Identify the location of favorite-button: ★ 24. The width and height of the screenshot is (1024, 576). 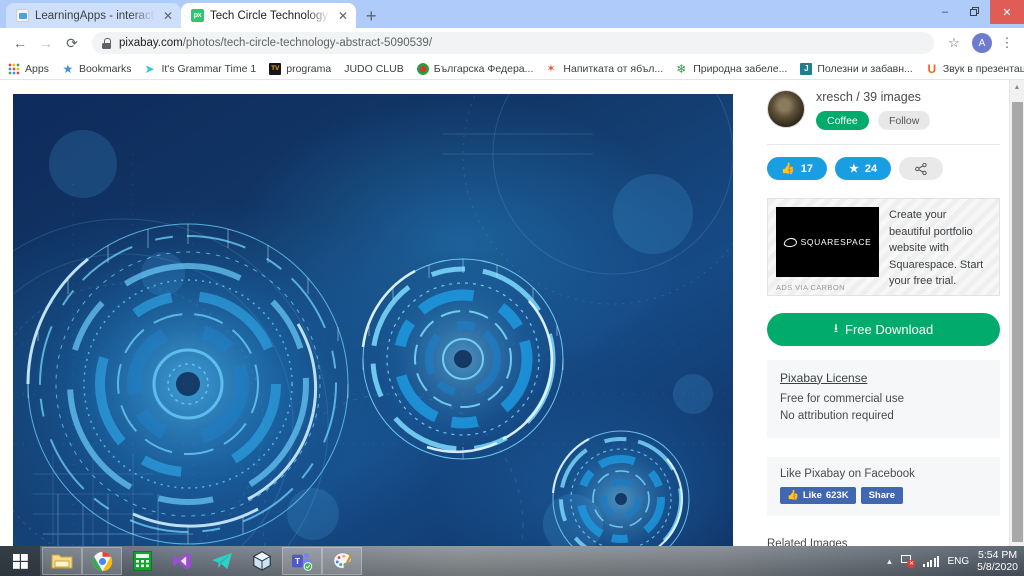
(863, 168).